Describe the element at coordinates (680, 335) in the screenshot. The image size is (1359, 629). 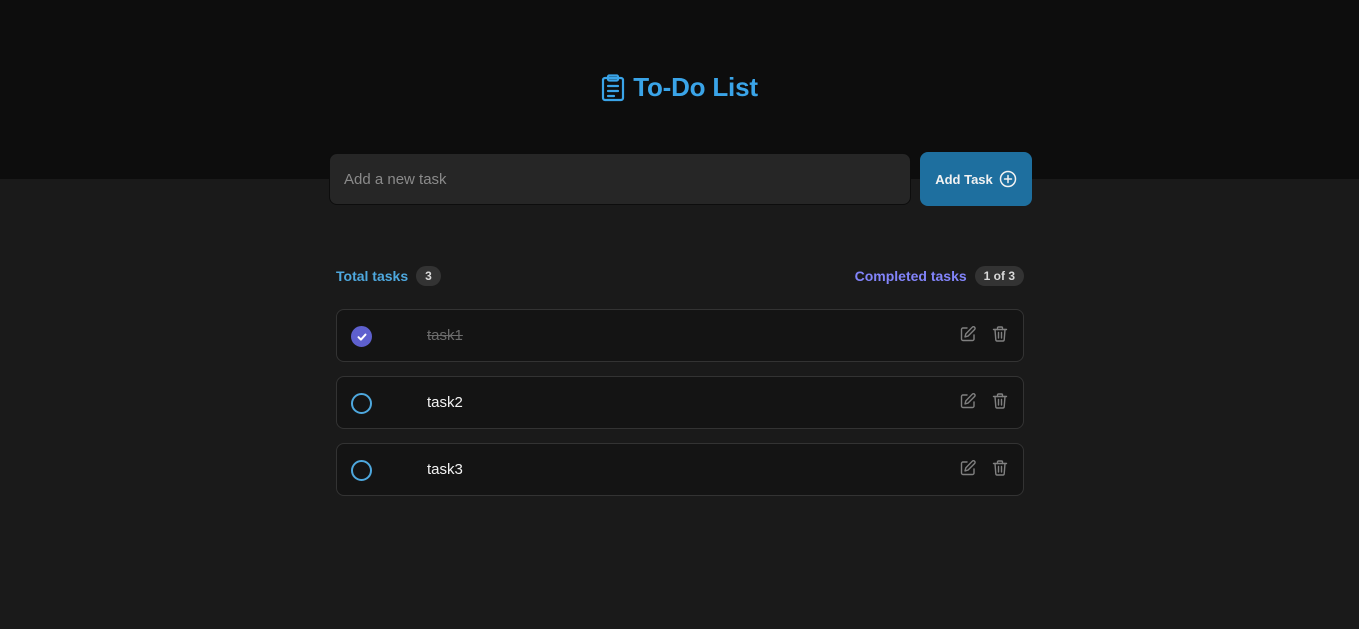
I see `task-item: task1` at that location.